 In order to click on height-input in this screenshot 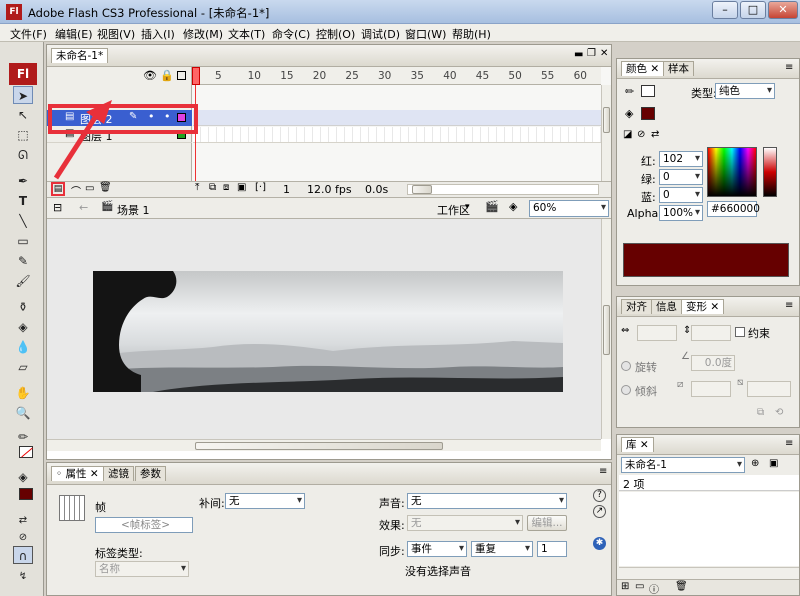, I will do `click(711, 333)`.